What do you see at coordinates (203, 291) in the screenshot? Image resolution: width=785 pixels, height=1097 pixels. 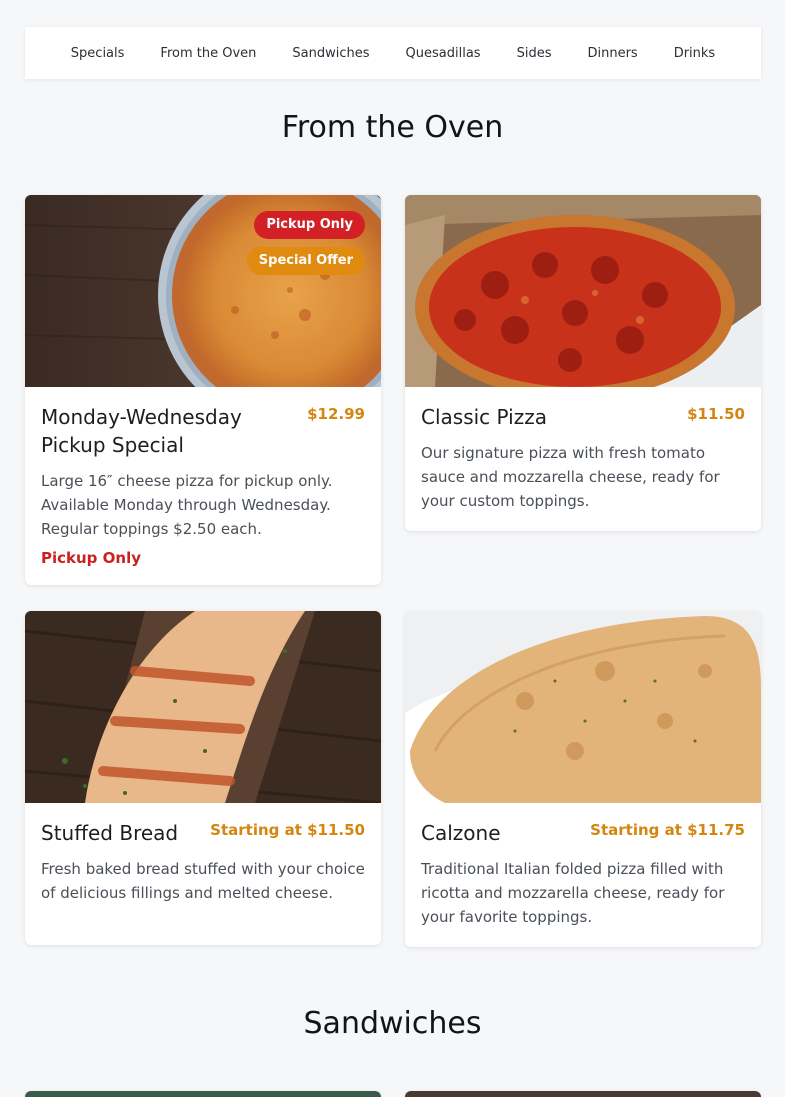 I see `pickup-special-image: Pickup Only Special Offer` at bounding box center [203, 291].